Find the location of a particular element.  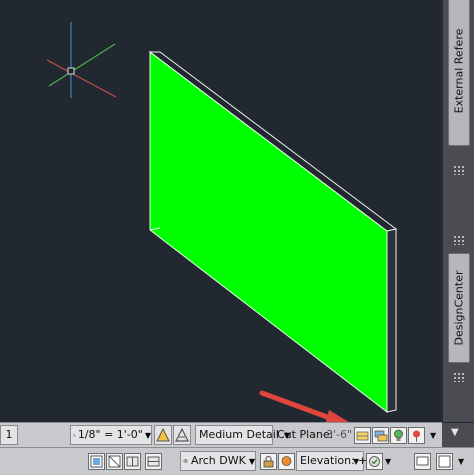

clean-screen-button is located at coordinates (374, 461).